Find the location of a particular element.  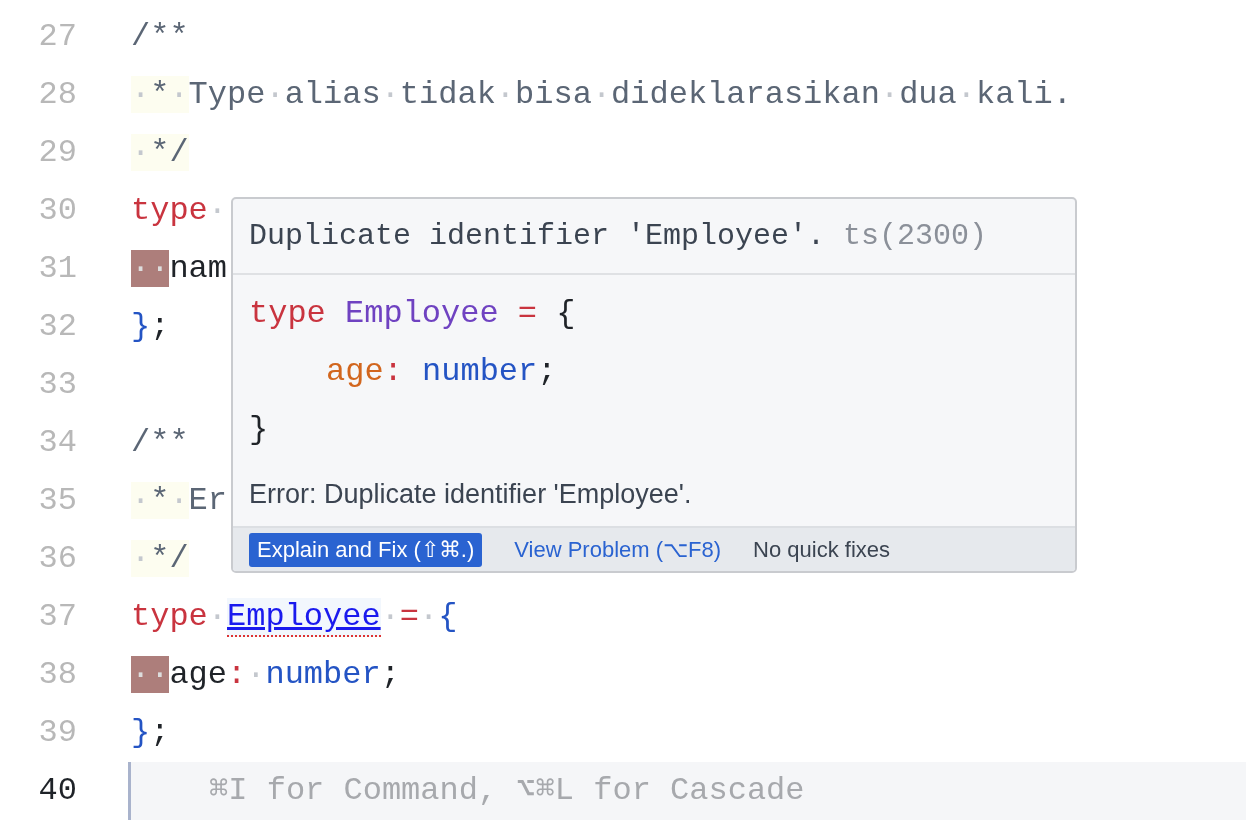

quick-fix-status: No quick fixes is located at coordinates (821, 549).